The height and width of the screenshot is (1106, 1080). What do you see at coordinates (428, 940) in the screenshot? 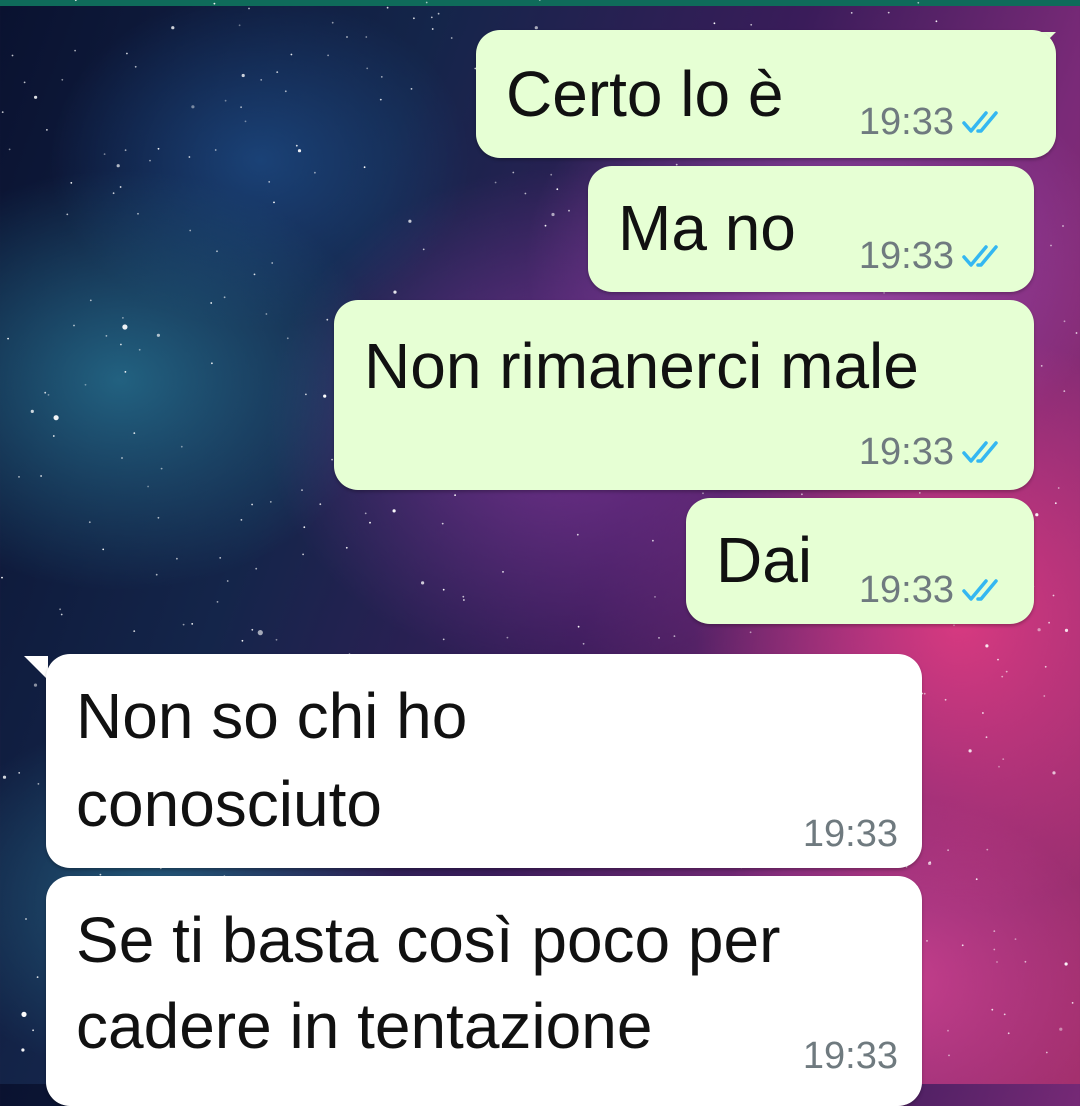
I see `message-text-line: Se ti basta così poco per` at bounding box center [428, 940].